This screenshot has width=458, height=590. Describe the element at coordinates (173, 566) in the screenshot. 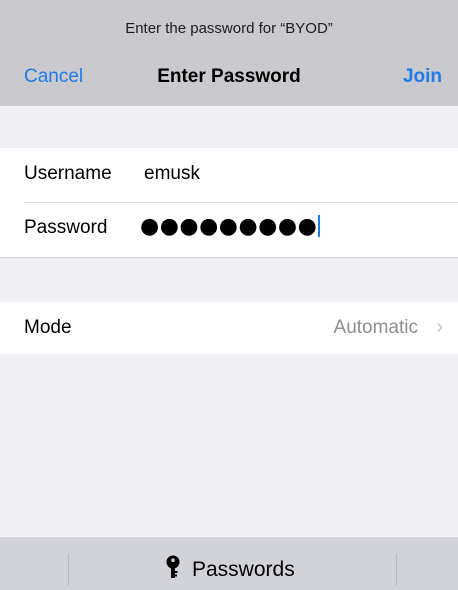

I see `key-icon` at that location.